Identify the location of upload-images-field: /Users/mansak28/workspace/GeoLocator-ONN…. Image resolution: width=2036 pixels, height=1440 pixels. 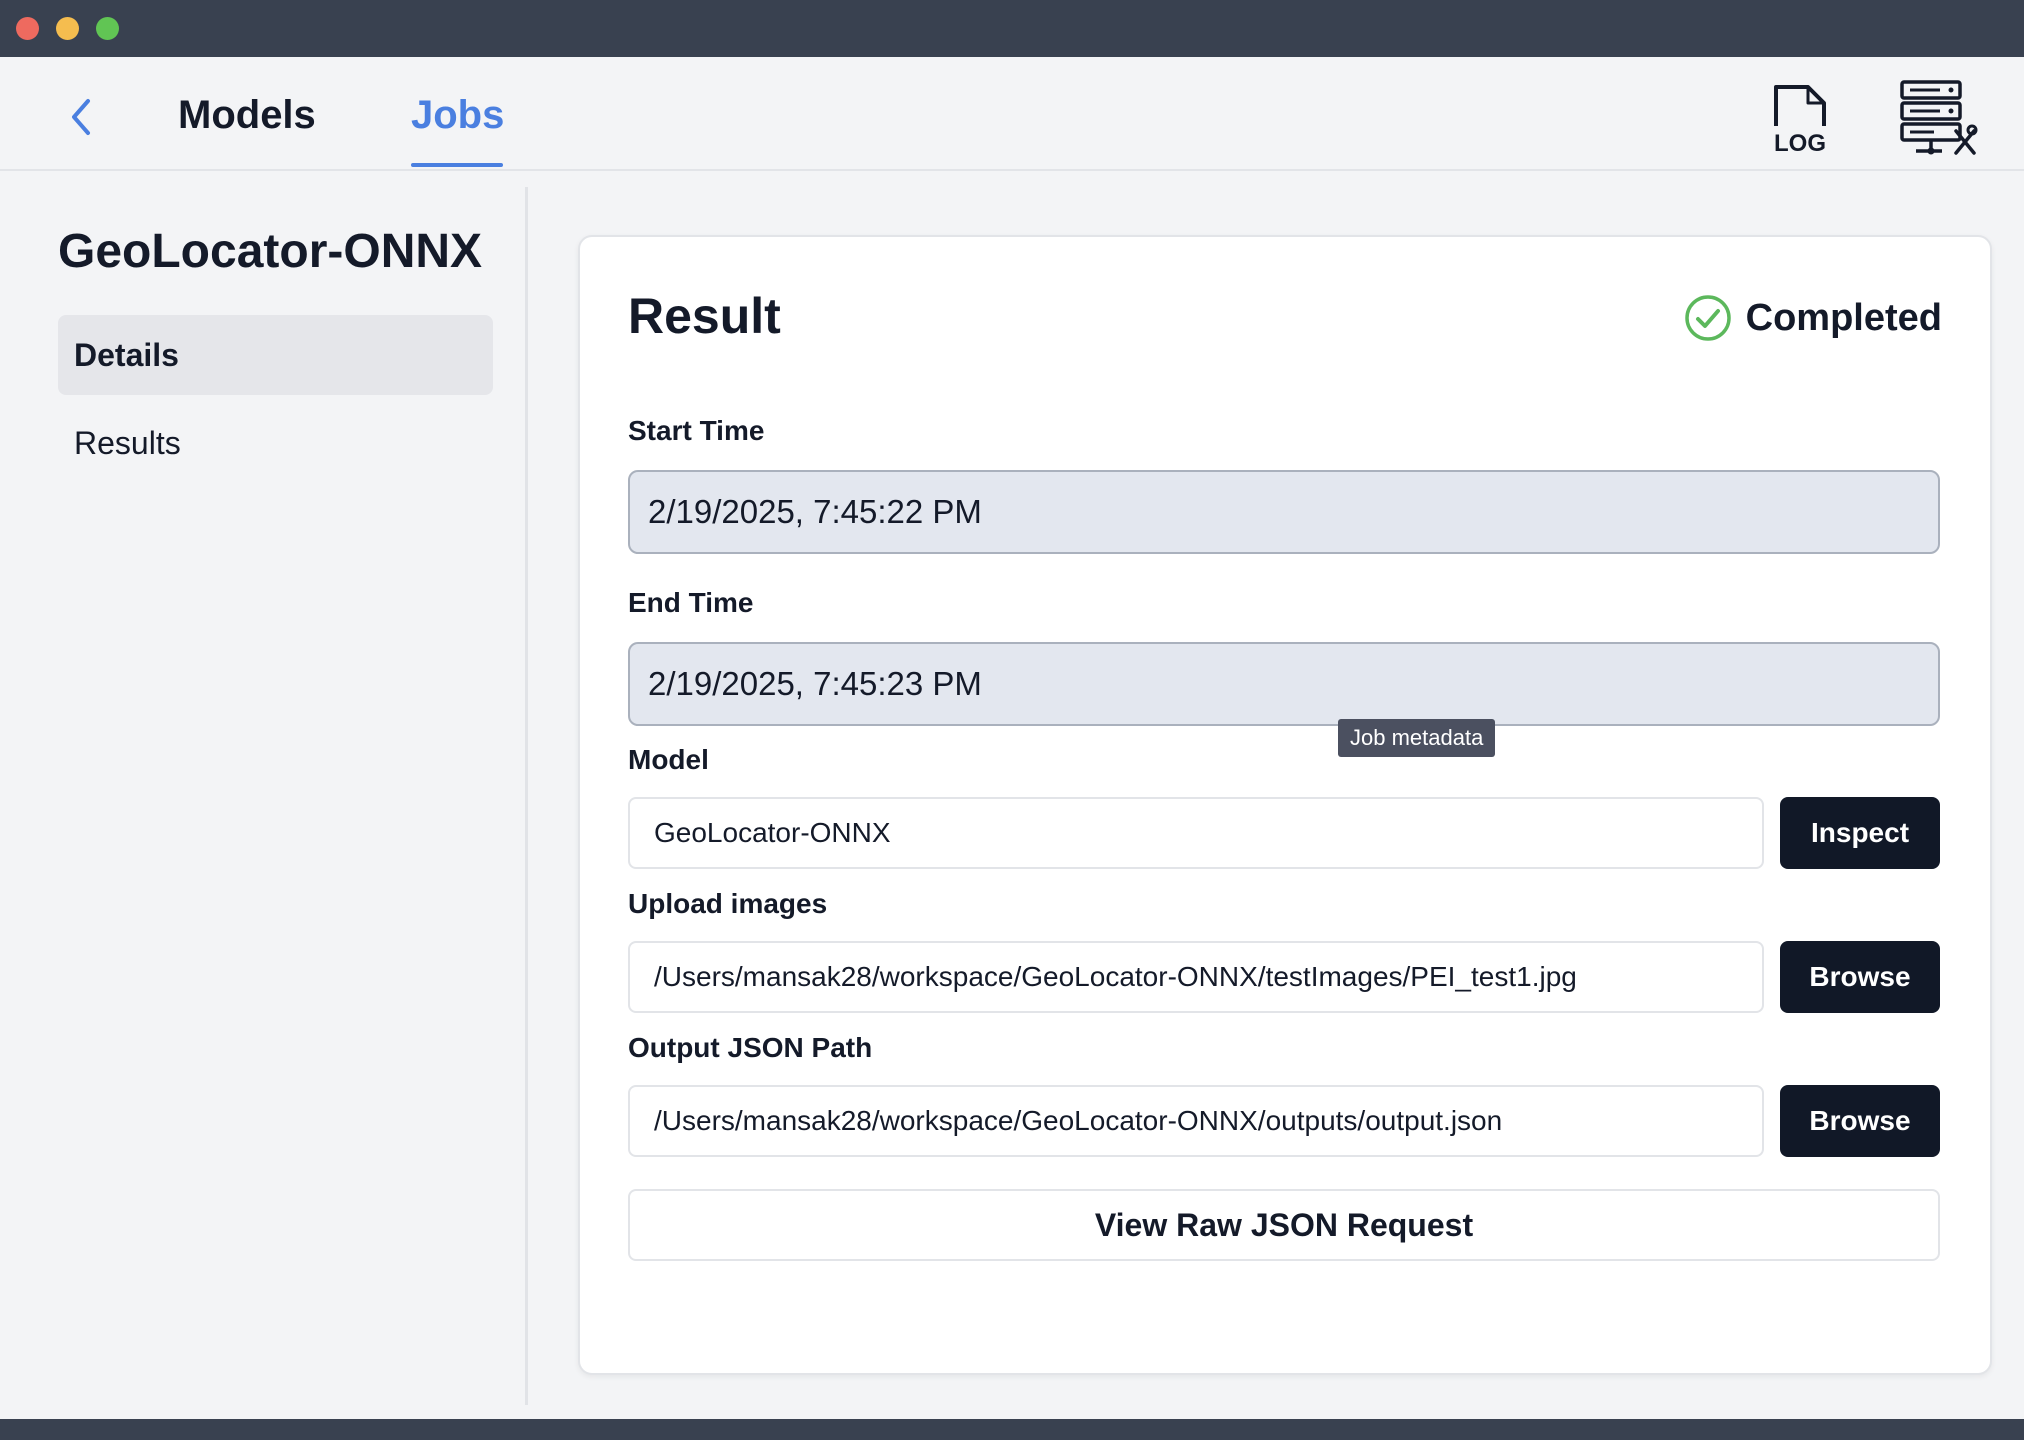
(1196, 977).